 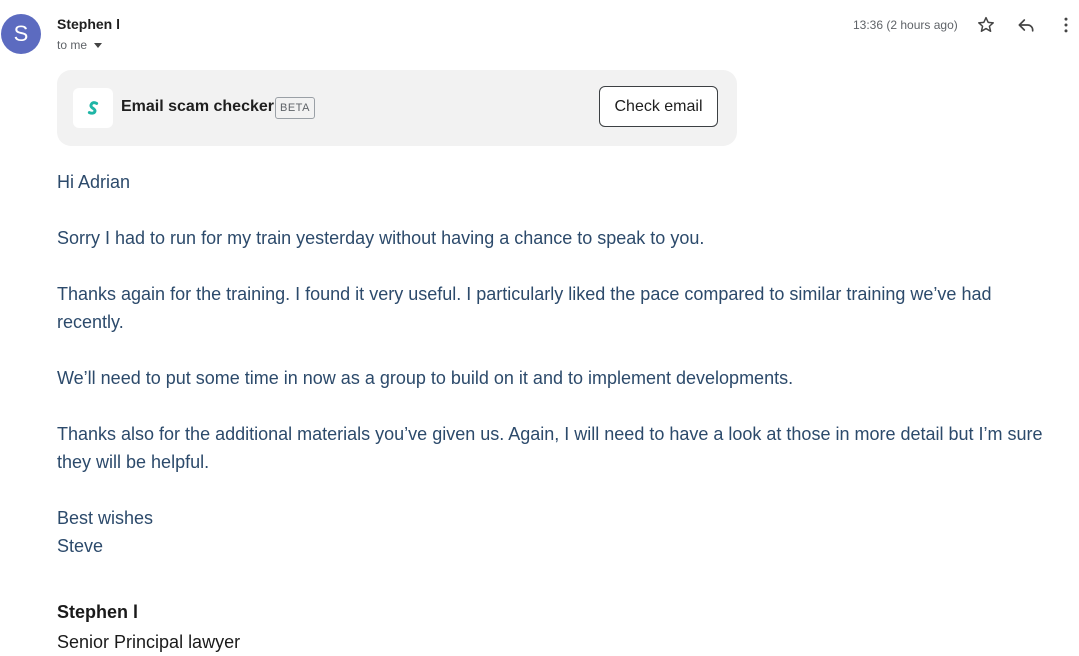 I want to click on scam-checker-banner: Email scam checker BETA Check email, so click(x=397, y=108).